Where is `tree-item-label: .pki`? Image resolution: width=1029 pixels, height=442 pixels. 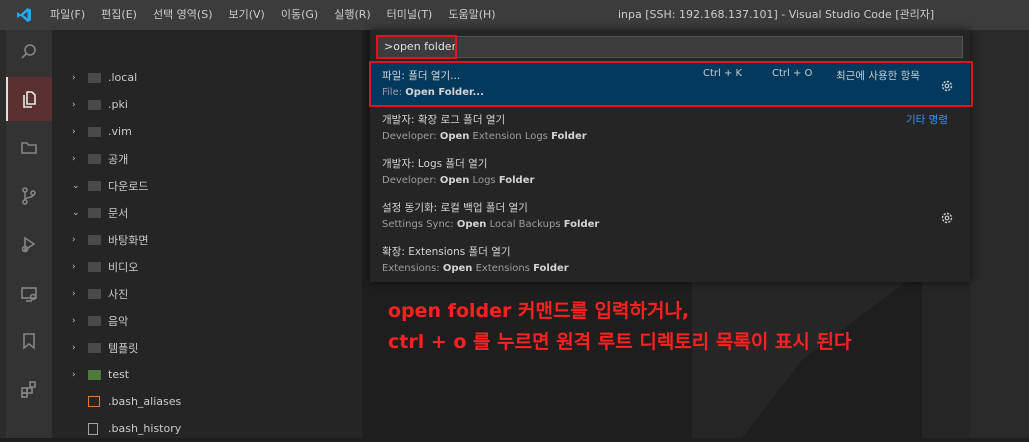
tree-item-label: .pki is located at coordinates (118, 104).